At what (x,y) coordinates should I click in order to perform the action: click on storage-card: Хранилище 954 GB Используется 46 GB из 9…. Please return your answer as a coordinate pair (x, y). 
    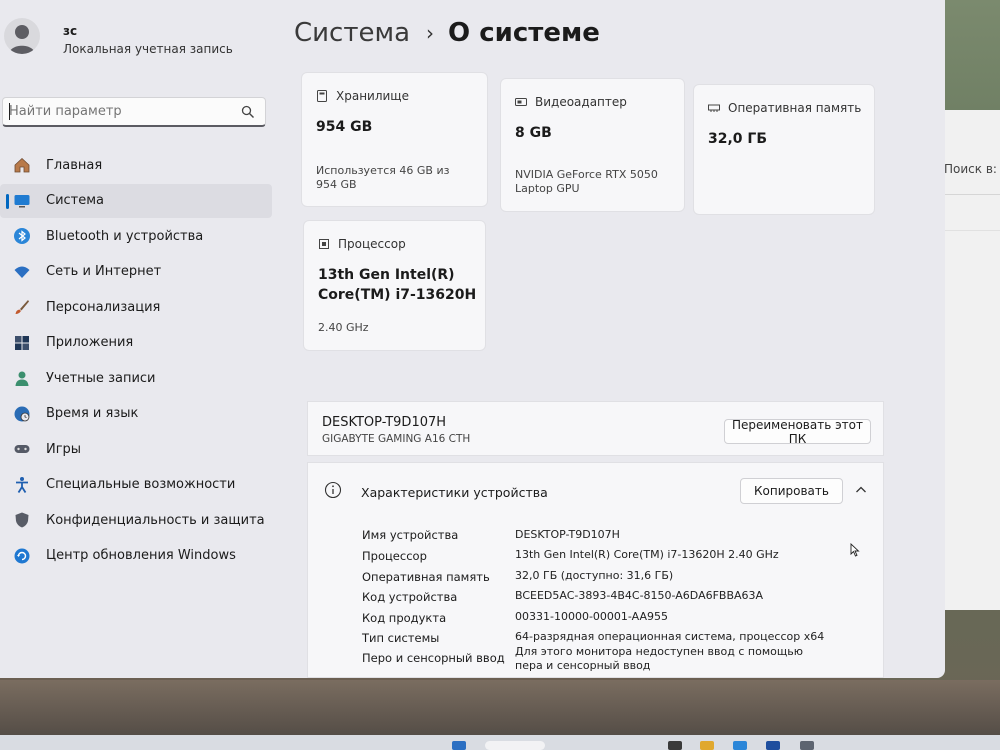
    Looking at the image, I should click on (394, 139).